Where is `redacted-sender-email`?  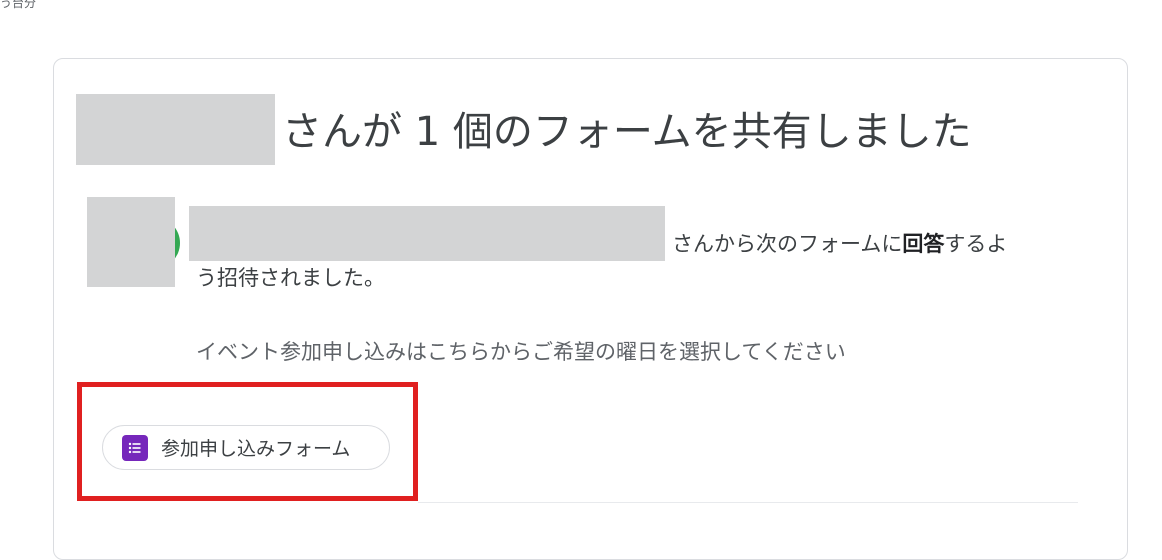
redacted-sender-email is located at coordinates (427, 233).